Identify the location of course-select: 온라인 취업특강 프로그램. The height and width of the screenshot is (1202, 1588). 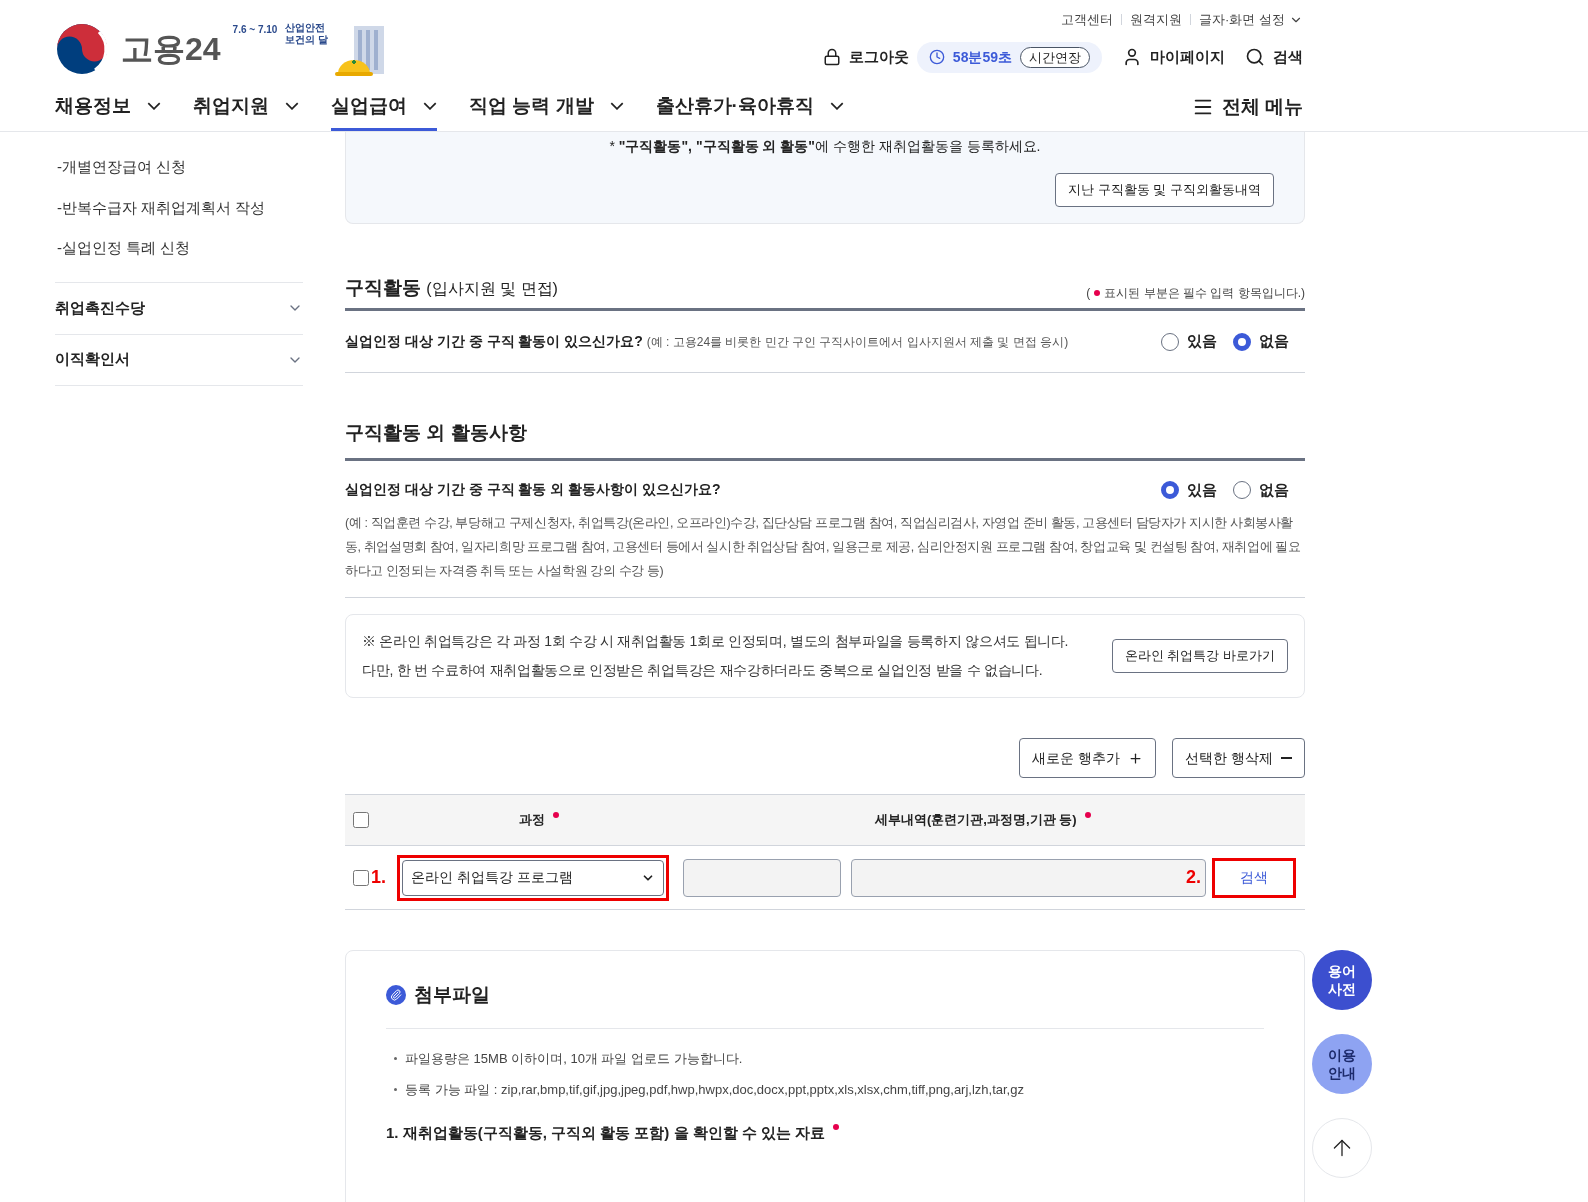
(533, 877).